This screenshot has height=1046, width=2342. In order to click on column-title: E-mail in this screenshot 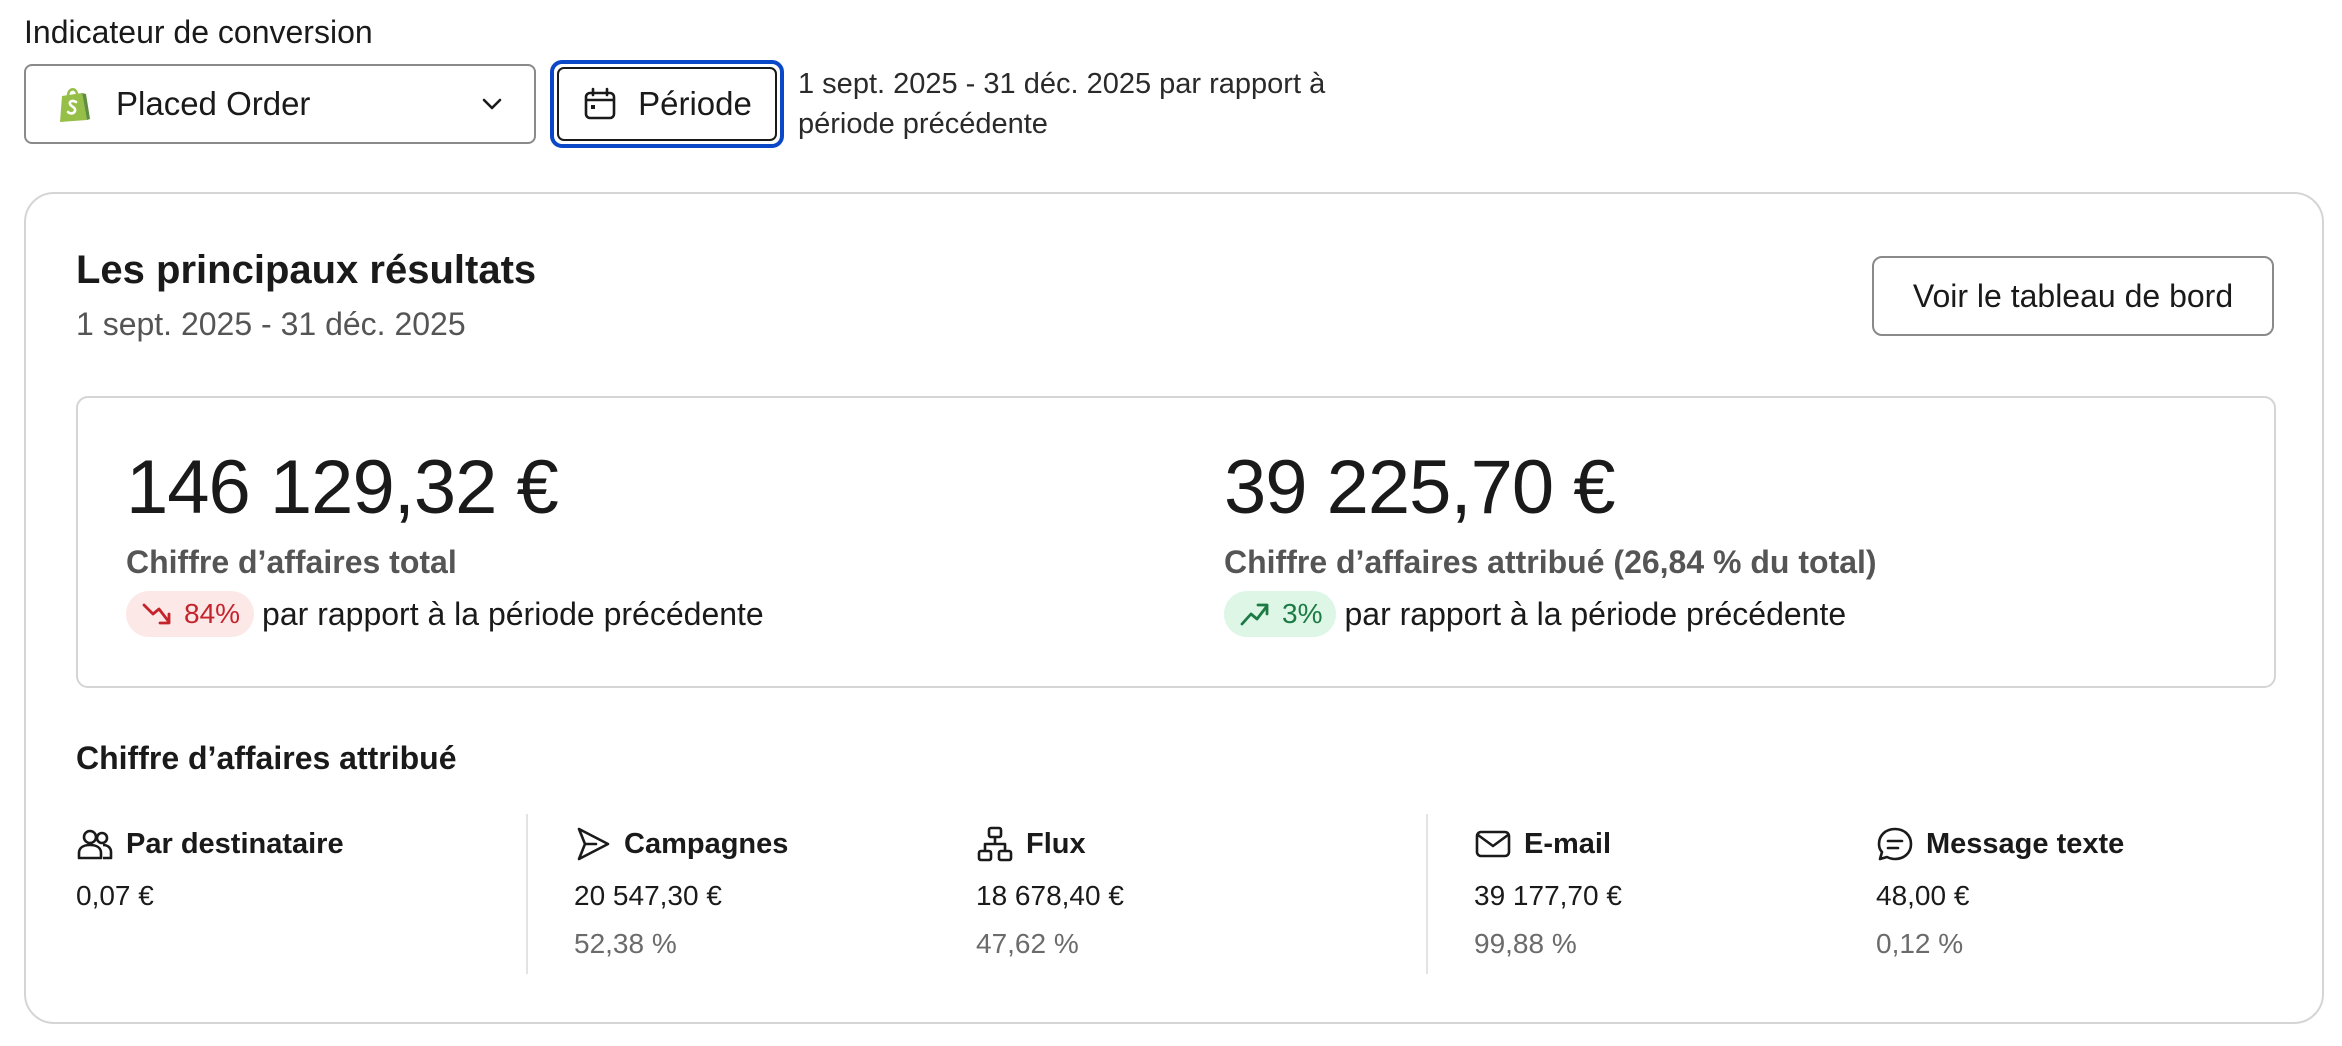, I will do `click(1568, 843)`.